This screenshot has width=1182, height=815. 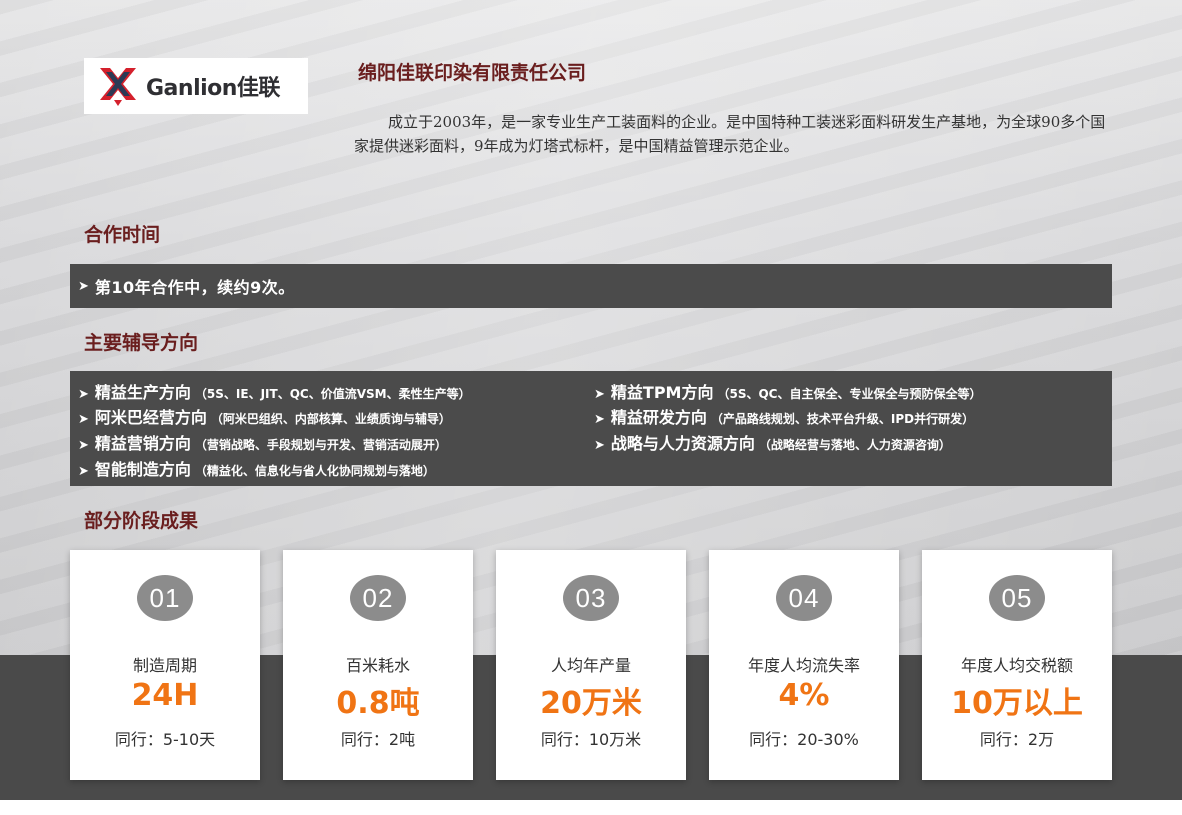 I want to click on result-card: 03 人均年产量 20万米 同行：10万米, so click(x=591, y=665).